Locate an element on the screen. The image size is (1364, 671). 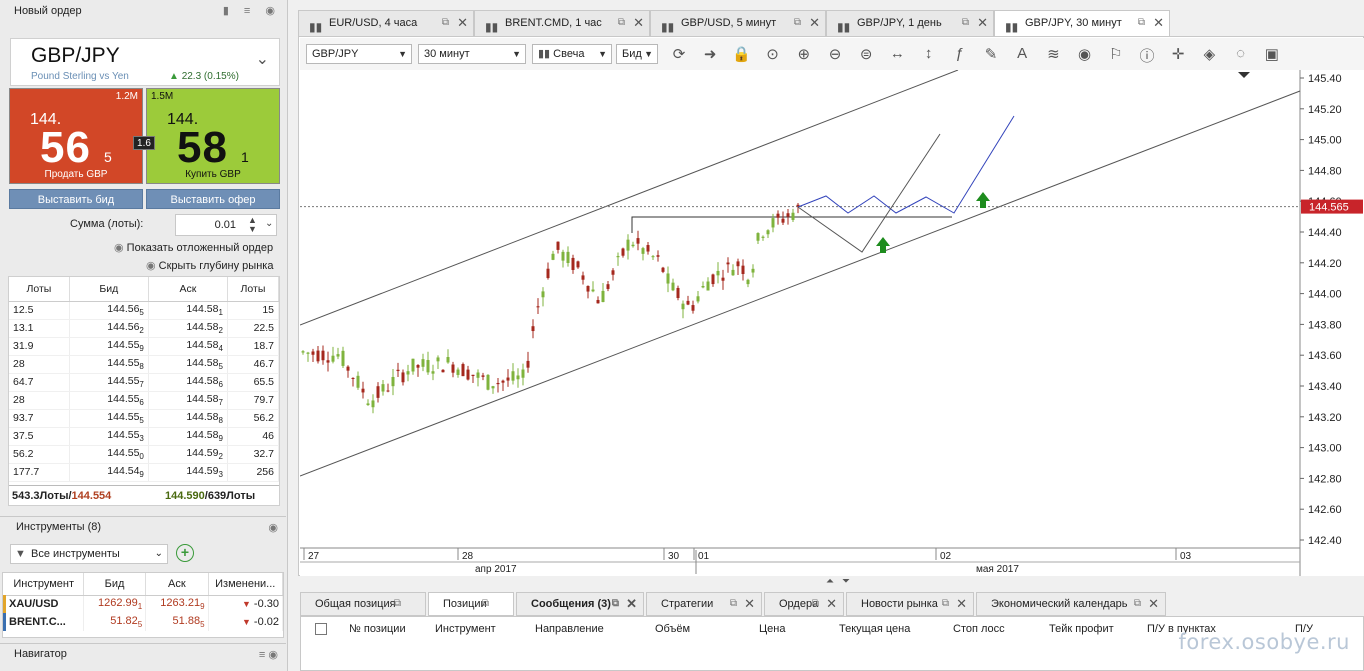
bottom-tab: Ордера ⧉ ✕ is located at coordinates (804, 604).